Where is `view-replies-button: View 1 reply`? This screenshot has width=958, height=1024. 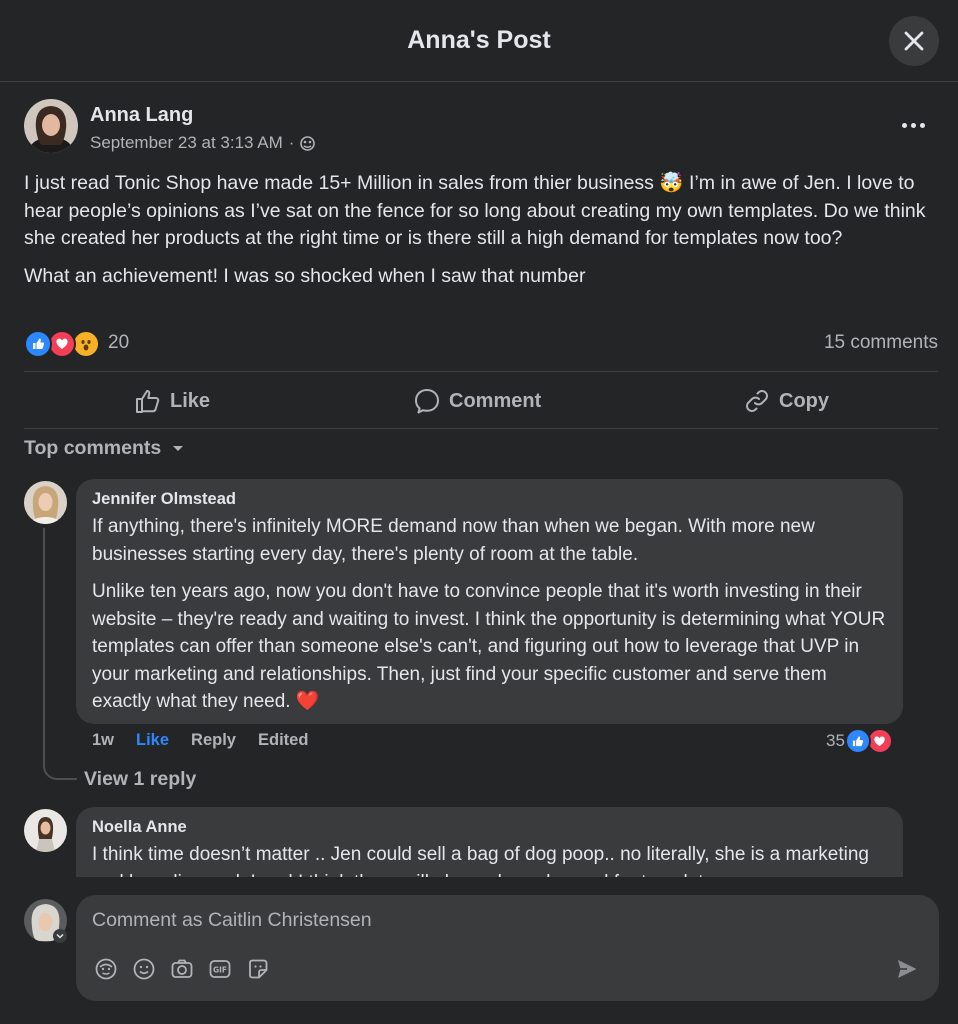
view-replies-button: View 1 reply is located at coordinates (140, 779).